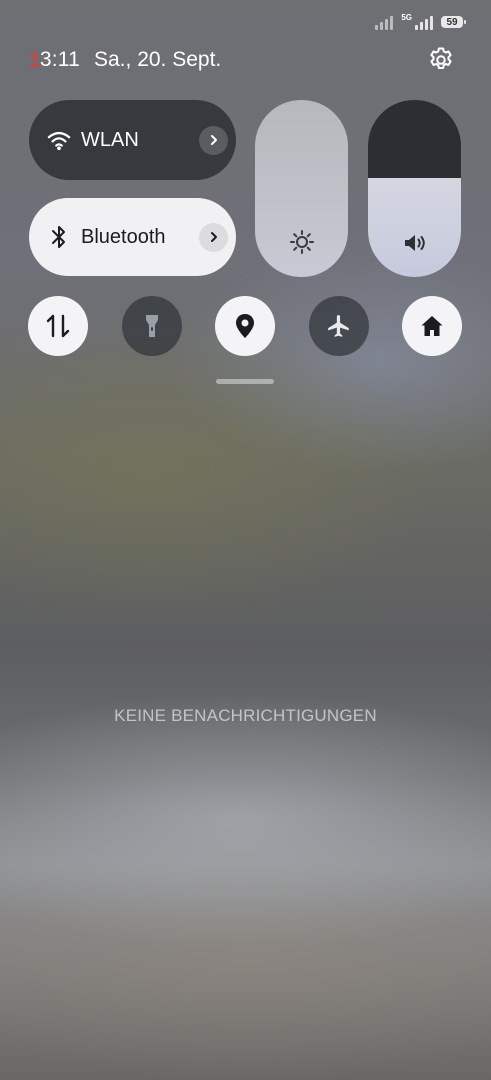  I want to click on settings-button, so click(441, 60).